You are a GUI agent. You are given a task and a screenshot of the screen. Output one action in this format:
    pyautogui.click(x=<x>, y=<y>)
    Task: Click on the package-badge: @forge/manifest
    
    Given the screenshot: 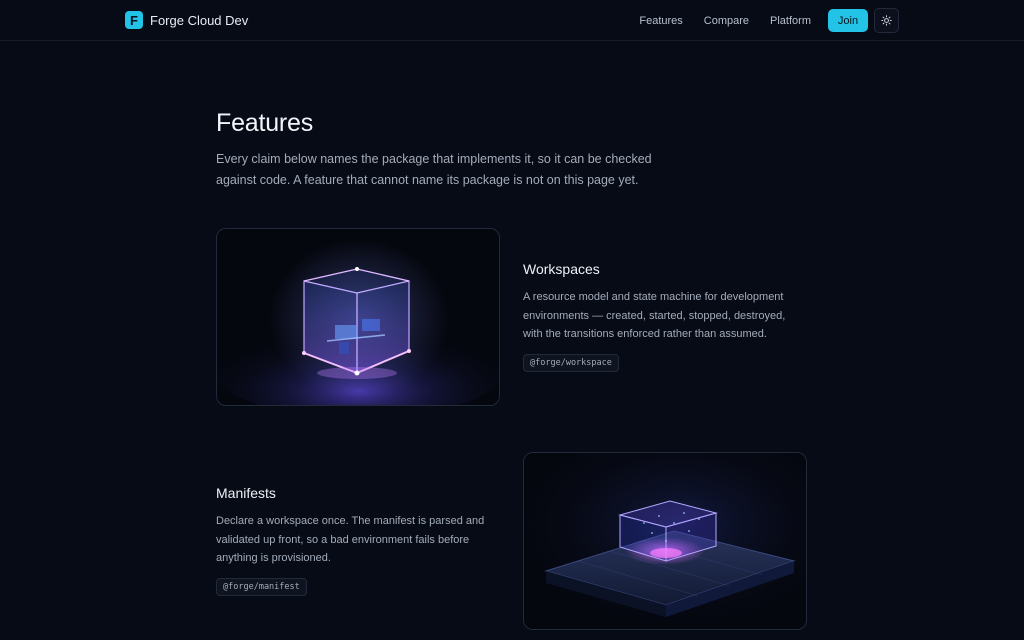 What is the action you would take?
    pyautogui.click(x=261, y=586)
    